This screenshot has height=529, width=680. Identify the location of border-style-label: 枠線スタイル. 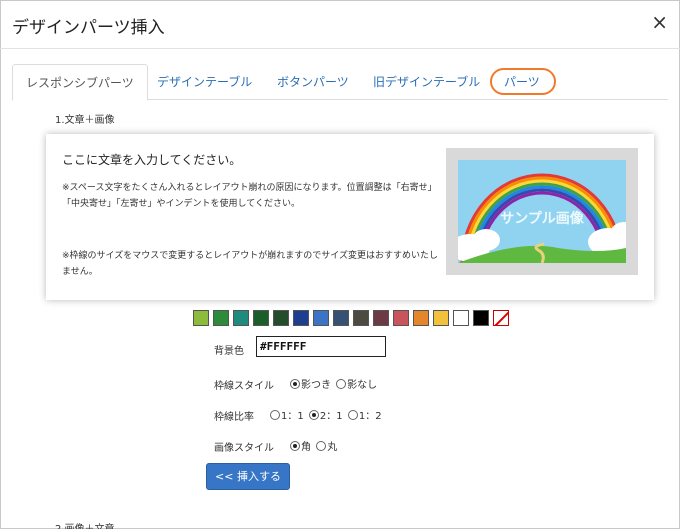
(244, 386).